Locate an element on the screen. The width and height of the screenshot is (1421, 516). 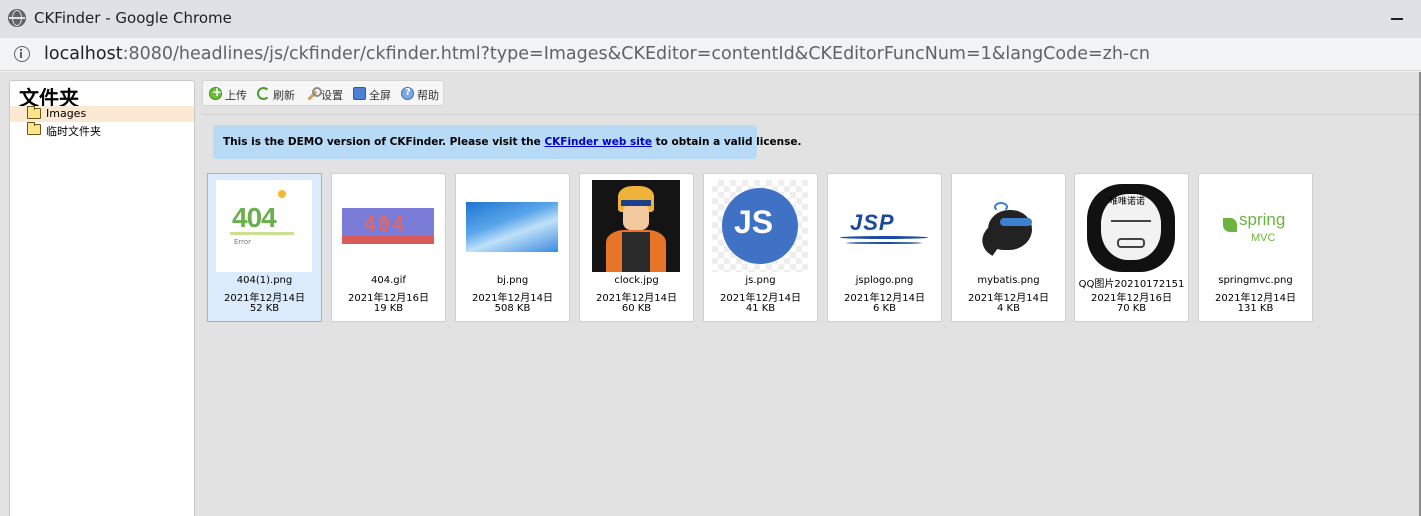
folder-item-temp: 临时文件夹 is located at coordinates (102, 130).